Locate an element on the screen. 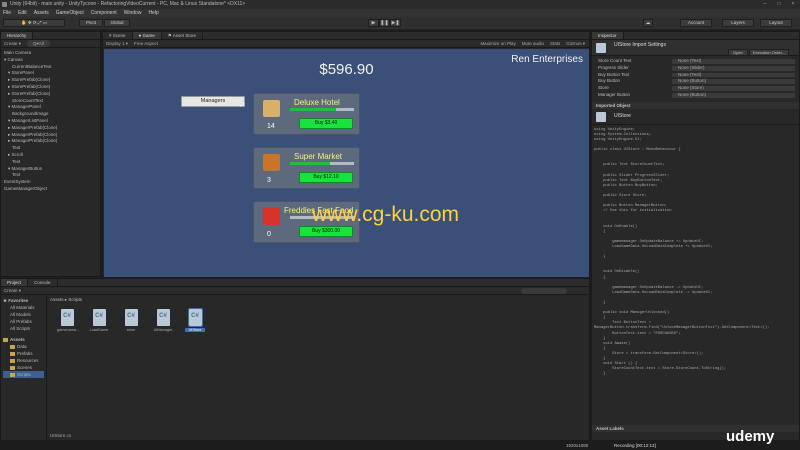 This screenshot has width=800, height=450. script-file: C# store is located at coordinates (131, 320).